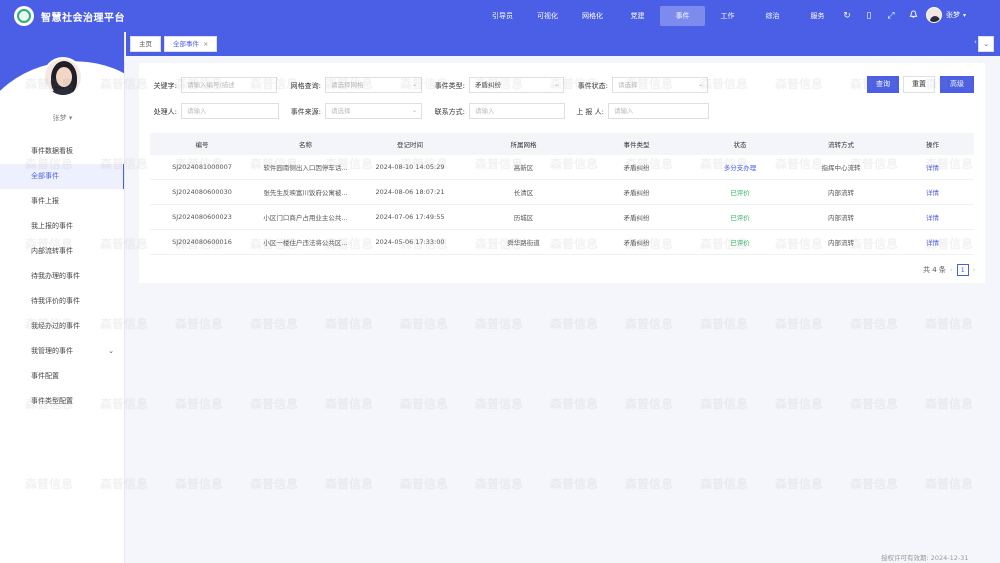 The width and height of the screenshot is (1000, 563). Describe the element at coordinates (953, 15) in the screenshot. I see `user-name: 张梦` at that location.